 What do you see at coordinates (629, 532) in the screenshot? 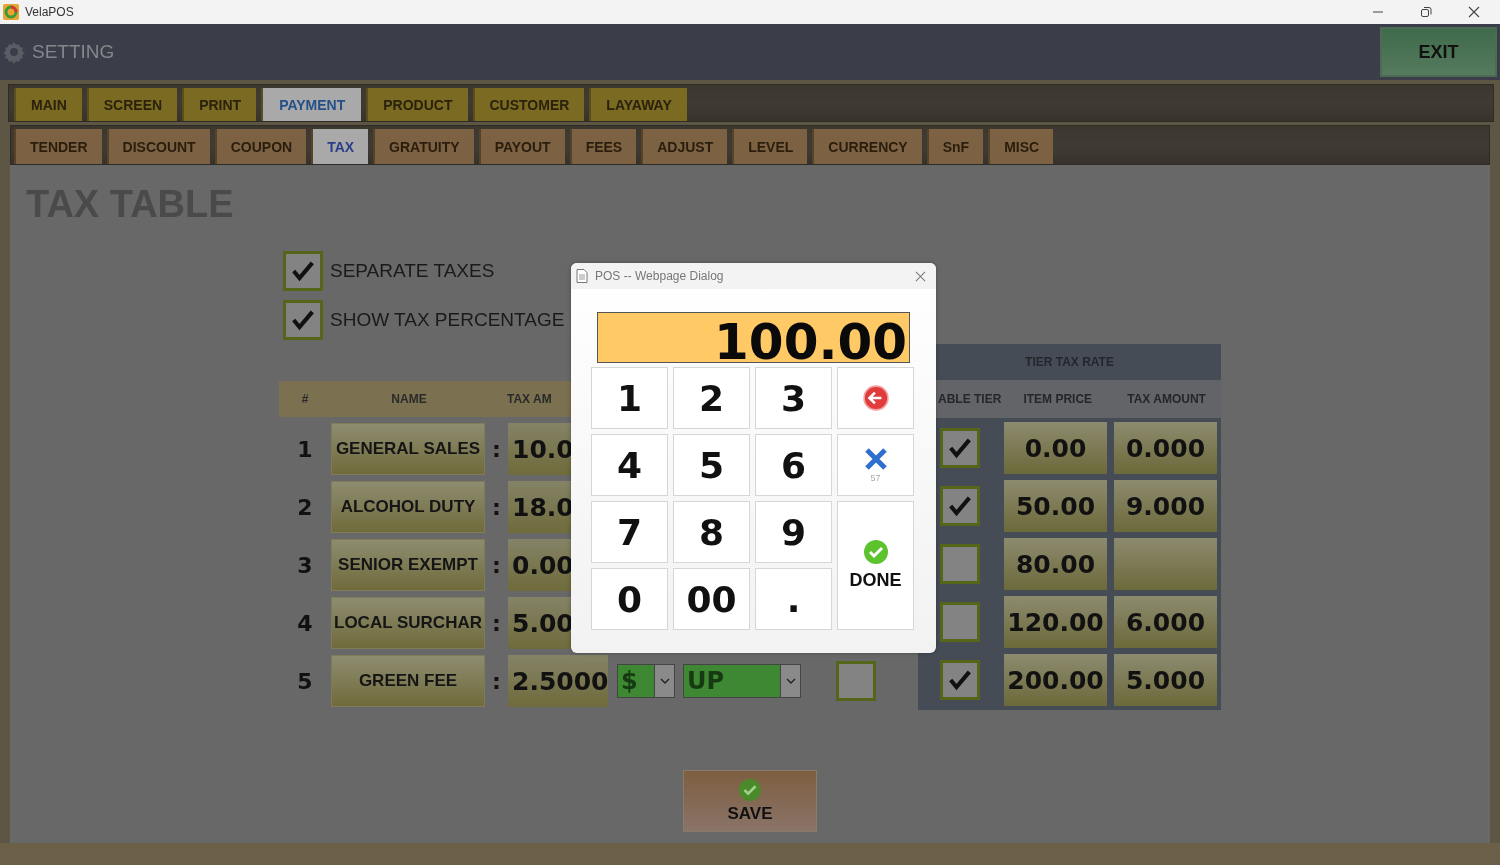
I see `keypad-key: 7` at bounding box center [629, 532].